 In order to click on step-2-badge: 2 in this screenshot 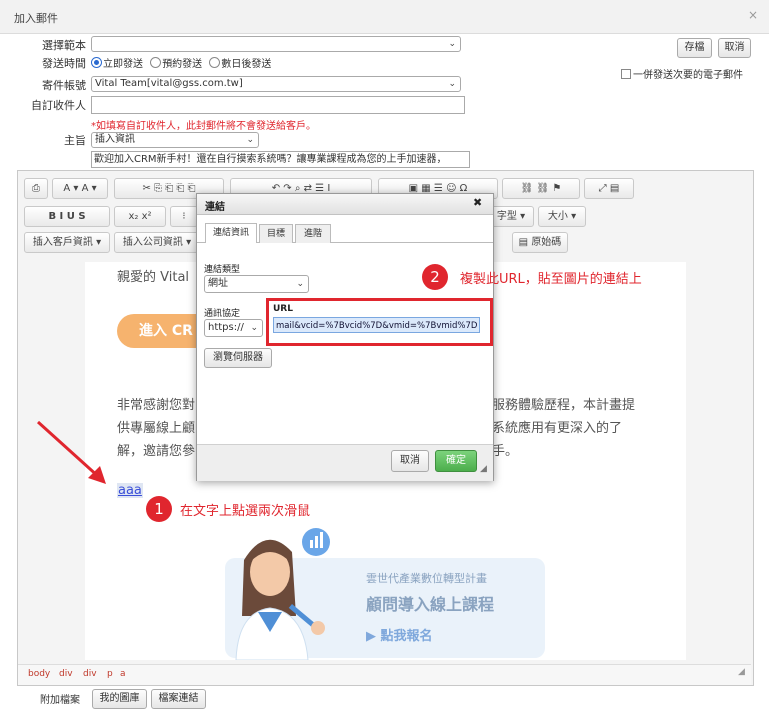, I will do `click(435, 277)`.